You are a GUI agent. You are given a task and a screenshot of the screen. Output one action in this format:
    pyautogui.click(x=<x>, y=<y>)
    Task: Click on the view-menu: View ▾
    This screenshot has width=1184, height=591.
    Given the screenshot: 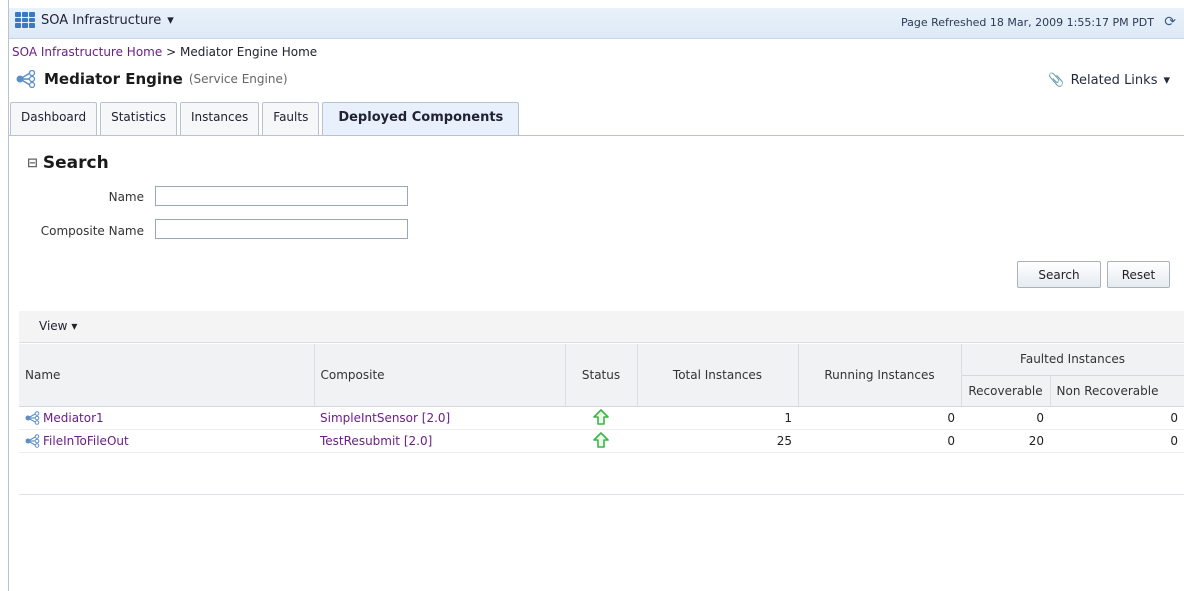 What is the action you would take?
    pyautogui.click(x=58, y=326)
    